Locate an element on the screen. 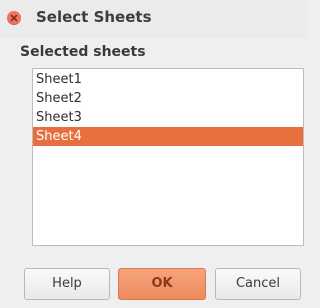  list-item-sheet3: Sheet3 is located at coordinates (168, 117).